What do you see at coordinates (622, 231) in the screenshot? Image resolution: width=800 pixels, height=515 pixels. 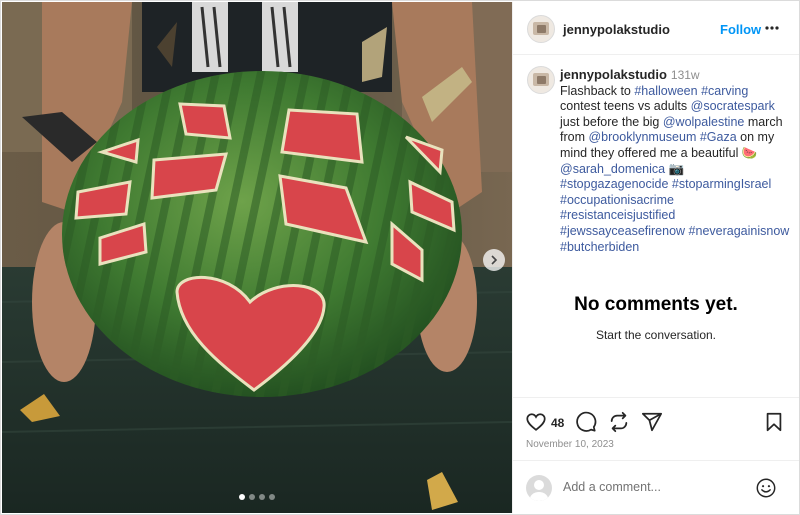 I see `caption-link: #jewssayceasefirenow` at bounding box center [622, 231].